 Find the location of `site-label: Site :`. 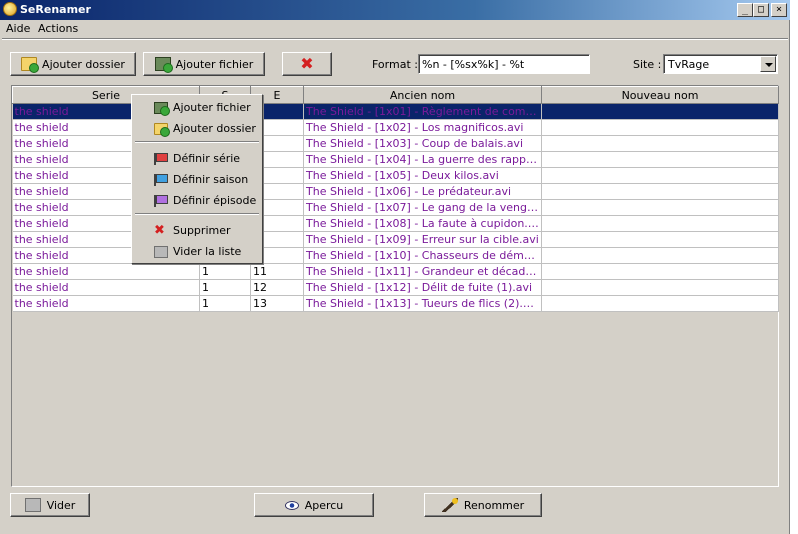

site-label: Site : is located at coordinates (647, 64).